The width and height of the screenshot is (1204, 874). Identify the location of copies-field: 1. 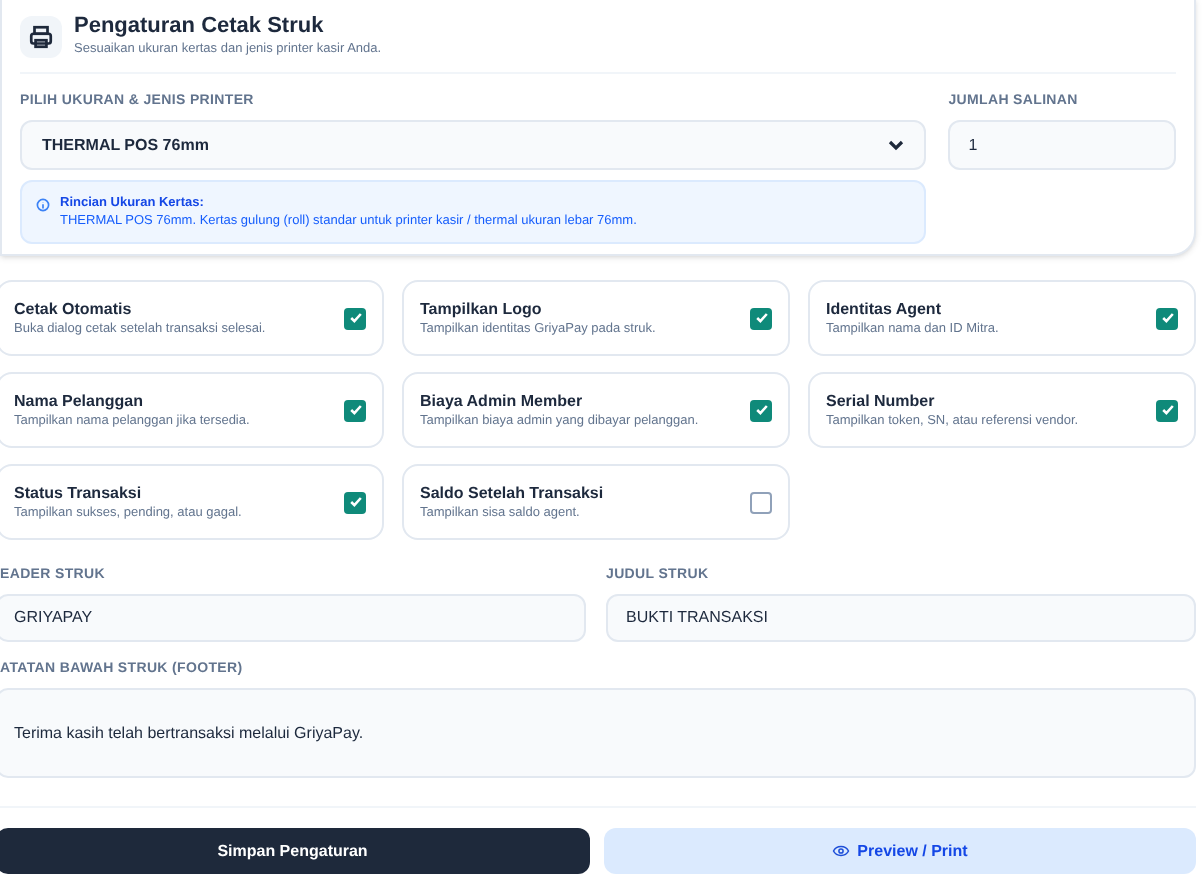
(1062, 145).